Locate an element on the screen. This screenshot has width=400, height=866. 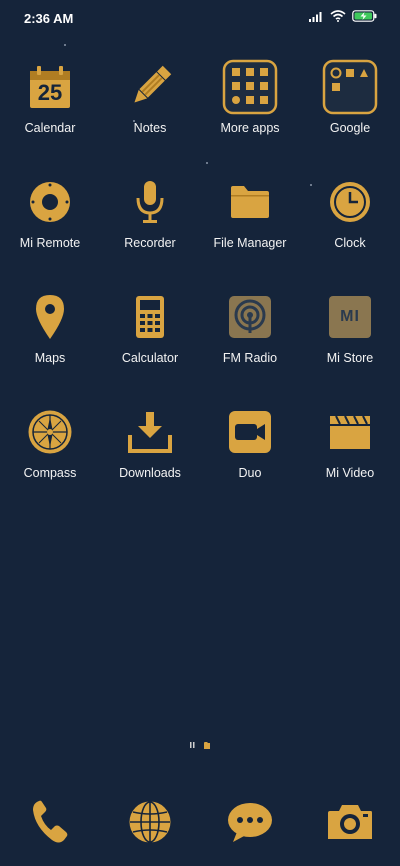
app-compass: Compass is located at coordinates (50, 453).